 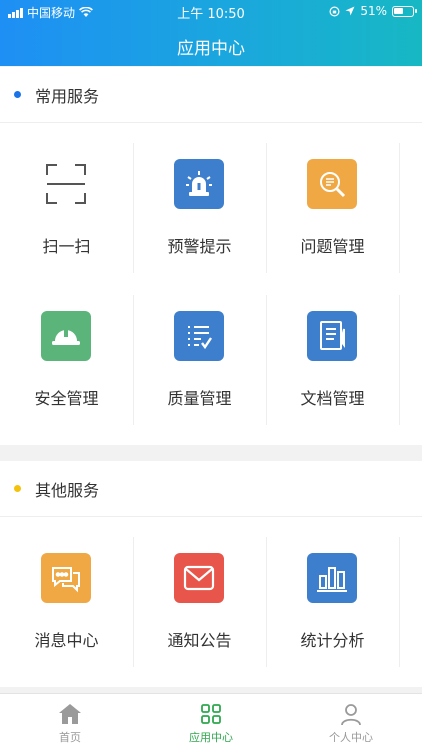 I want to click on service-label: 扫一扫, so click(x=66, y=246).